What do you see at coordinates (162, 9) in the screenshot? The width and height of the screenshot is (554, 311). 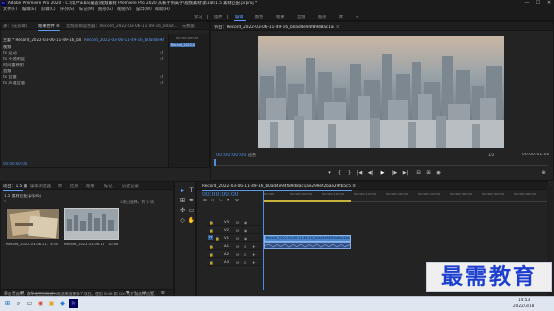 I see `menu-help: 帮助(H)` at bounding box center [162, 9].